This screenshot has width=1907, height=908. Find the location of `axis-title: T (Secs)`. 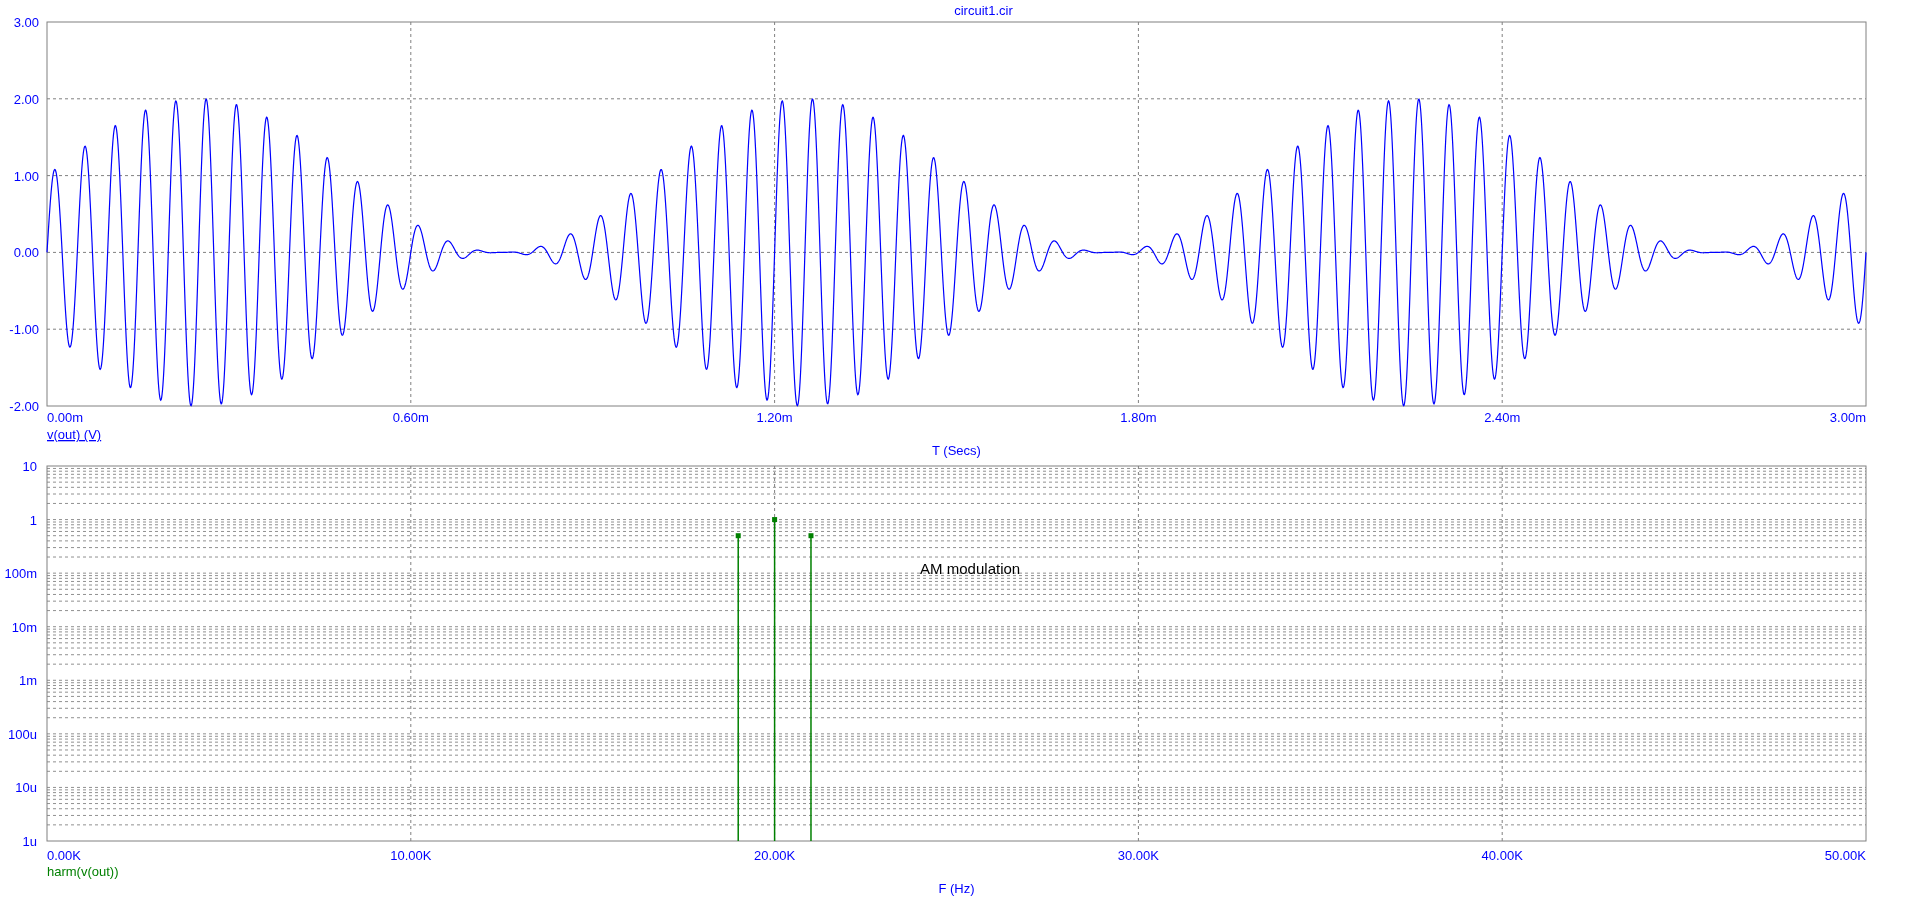

axis-title: T (Secs) is located at coordinates (956, 450).